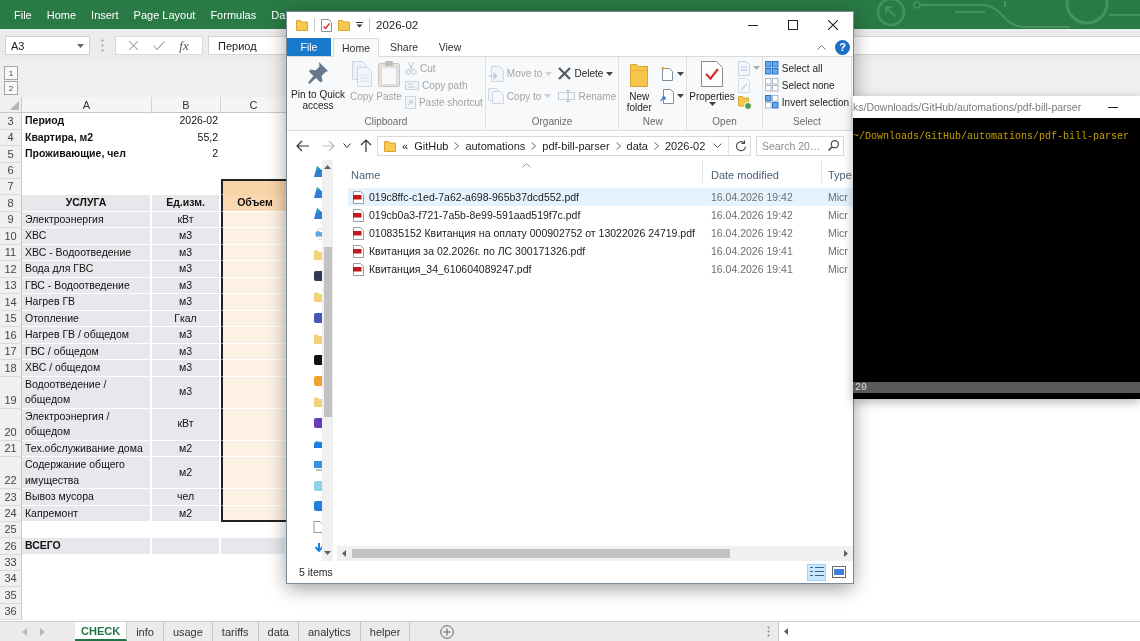 The width and height of the screenshot is (1140, 641). I want to click on sheet-tab: CHECK, so click(101, 631).